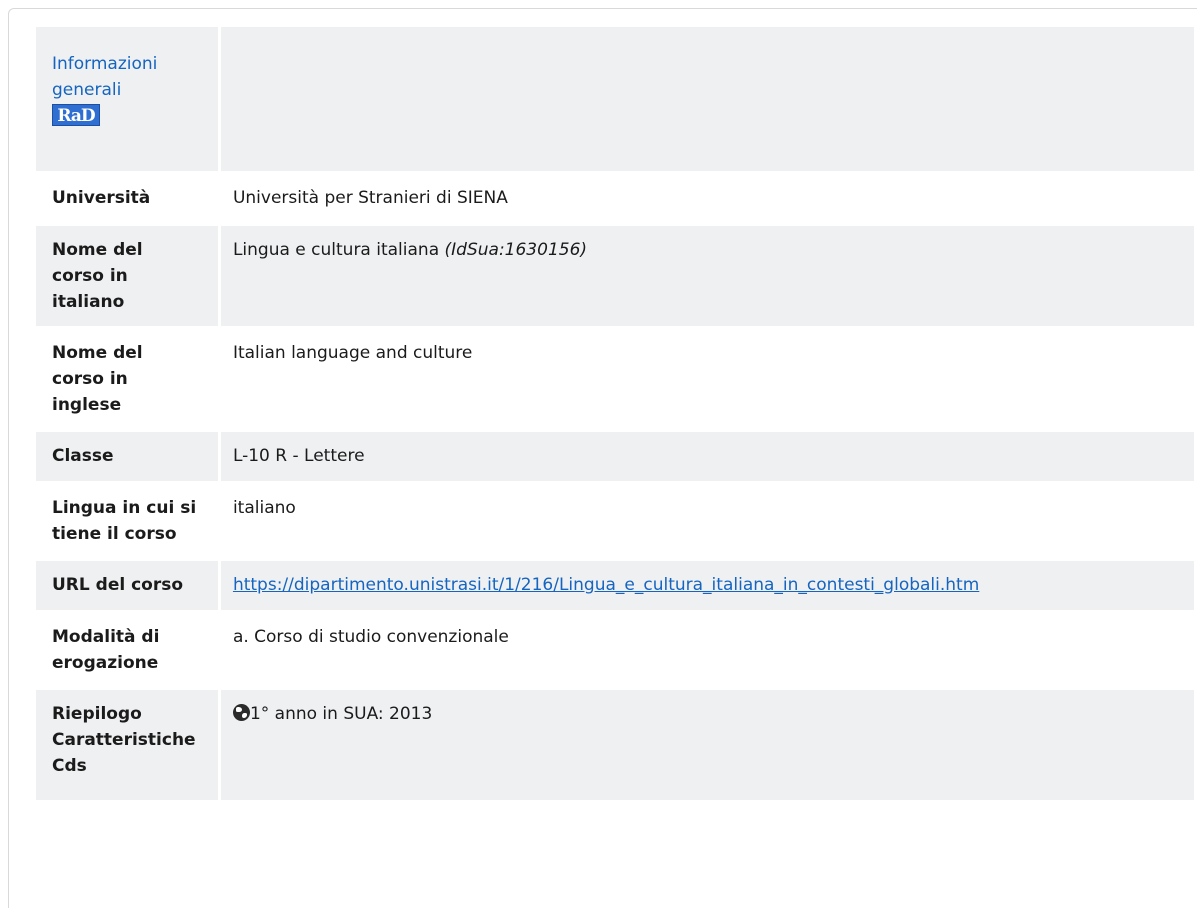 This screenshot has width=1197, height=908. Describe the element at coordinates (707, 379) in the screenshot. I see `row-value: Italian language and culture` at that location.